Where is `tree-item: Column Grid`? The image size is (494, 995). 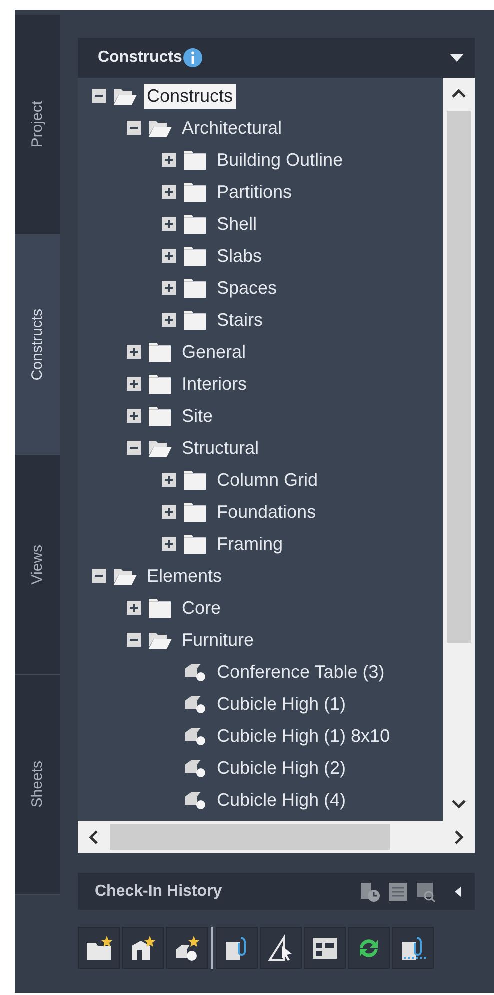 tree-item: Column Grid is located at coordinates (268, 480).